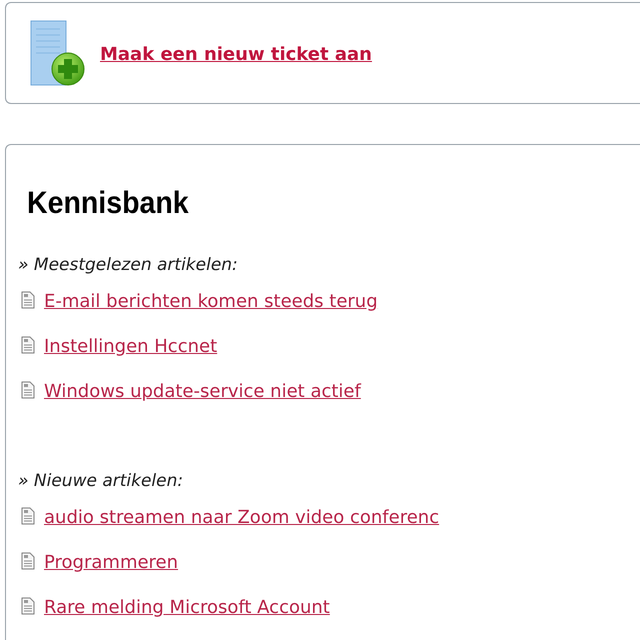 The height and width of the screenshot is (640, 640). Describe the element at coordinates (101, 481) in the screenshot. I see `section-heading: » Nieuwe artikelen:` at that location.